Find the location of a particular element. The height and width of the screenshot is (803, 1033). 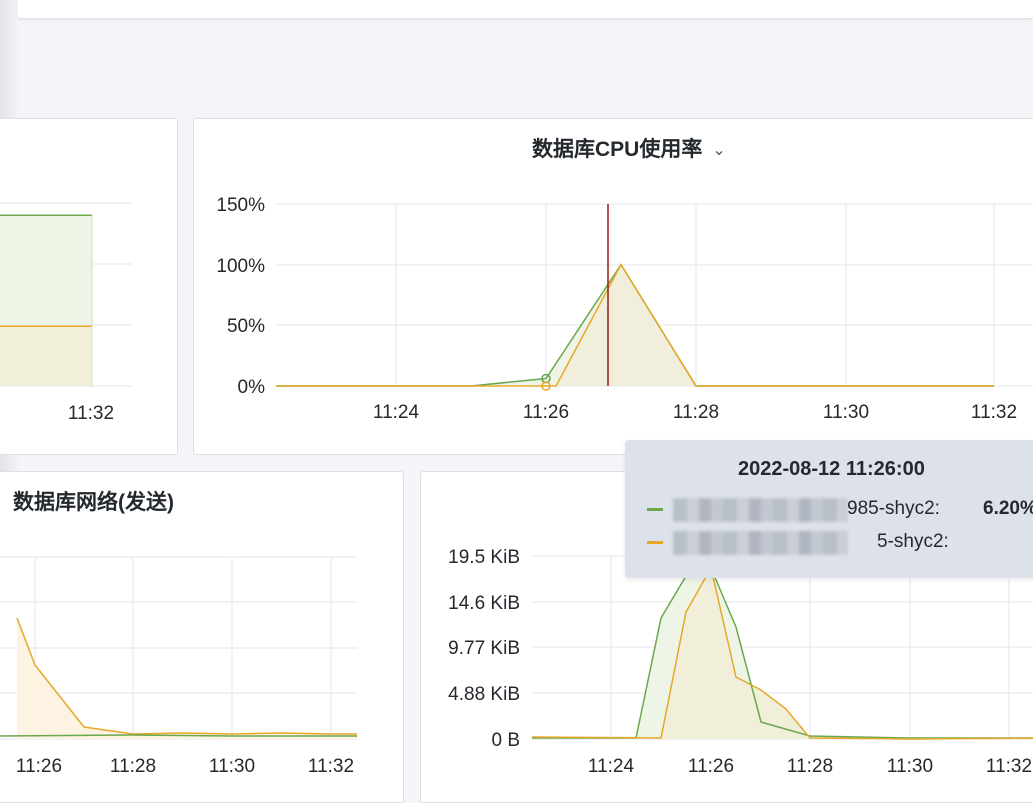

tooltip-series-value: 6.20% is located at coordinates (1008, 508).